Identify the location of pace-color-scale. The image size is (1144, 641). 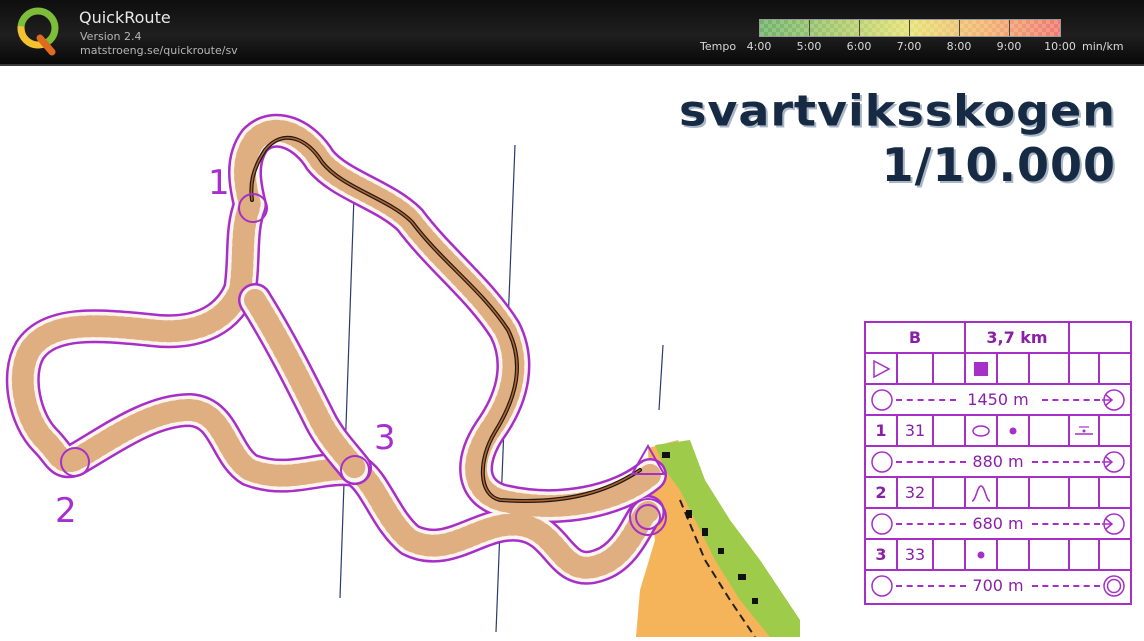
(910, 28).